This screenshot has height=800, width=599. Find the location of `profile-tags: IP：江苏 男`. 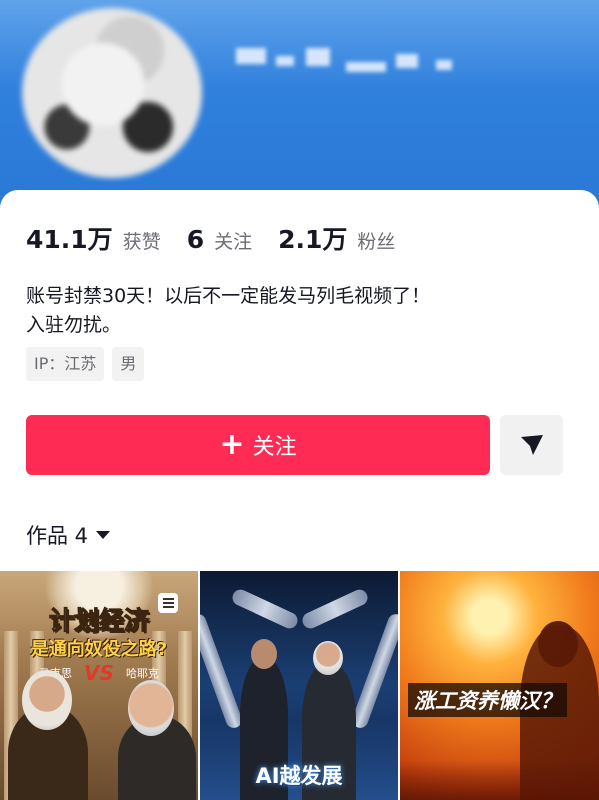

profile-tags: IP：江苏 男 is located at coordinates (89, 364).